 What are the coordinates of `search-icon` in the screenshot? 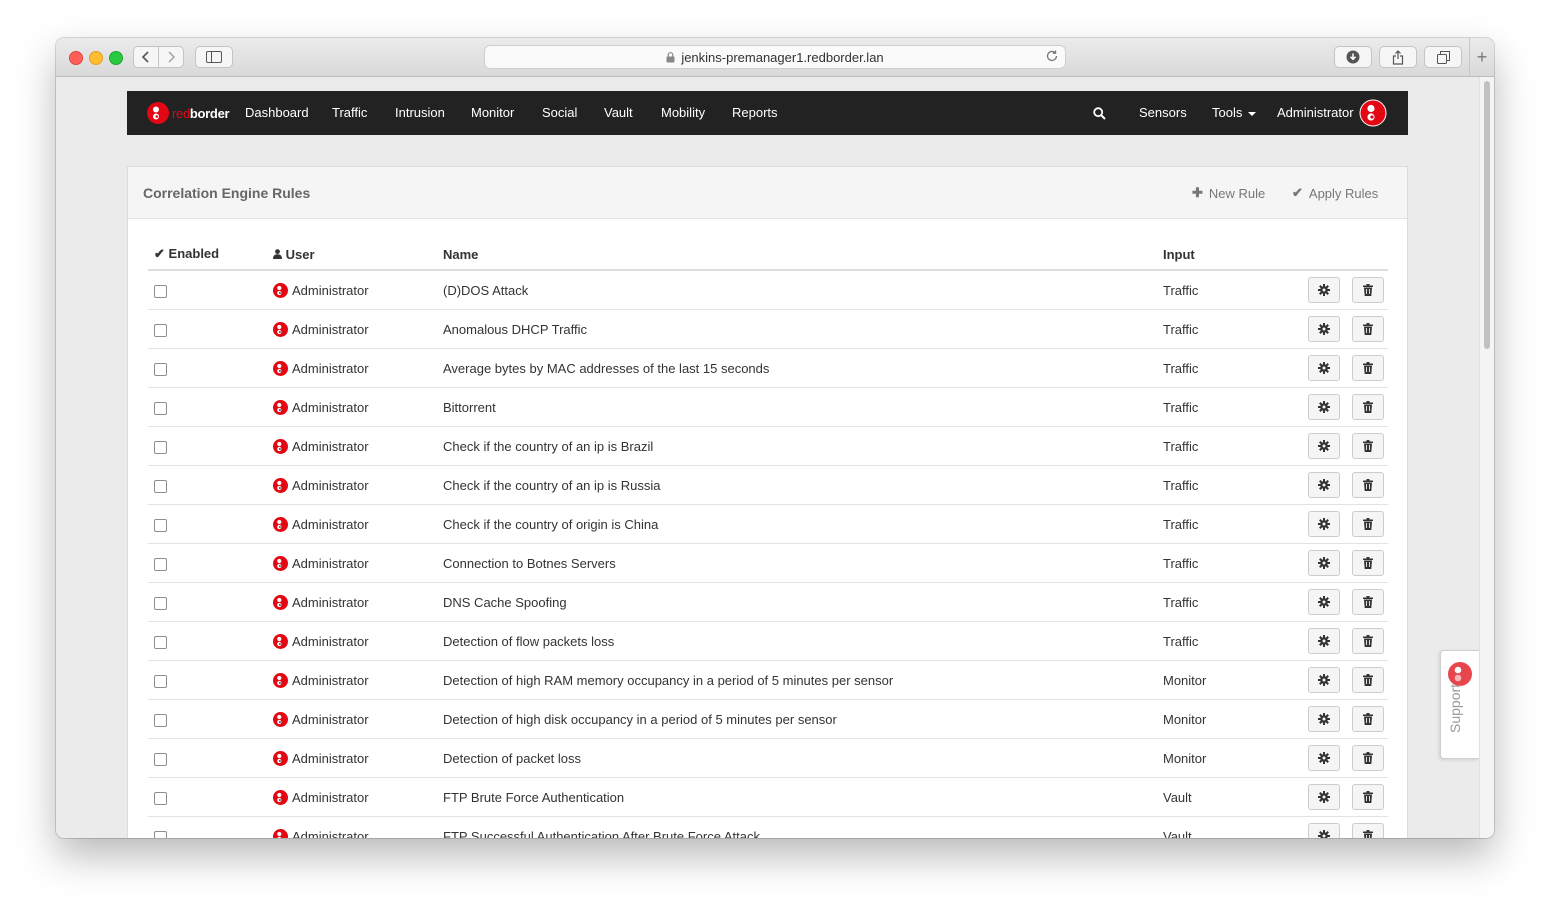 It's located at (1099, 113).